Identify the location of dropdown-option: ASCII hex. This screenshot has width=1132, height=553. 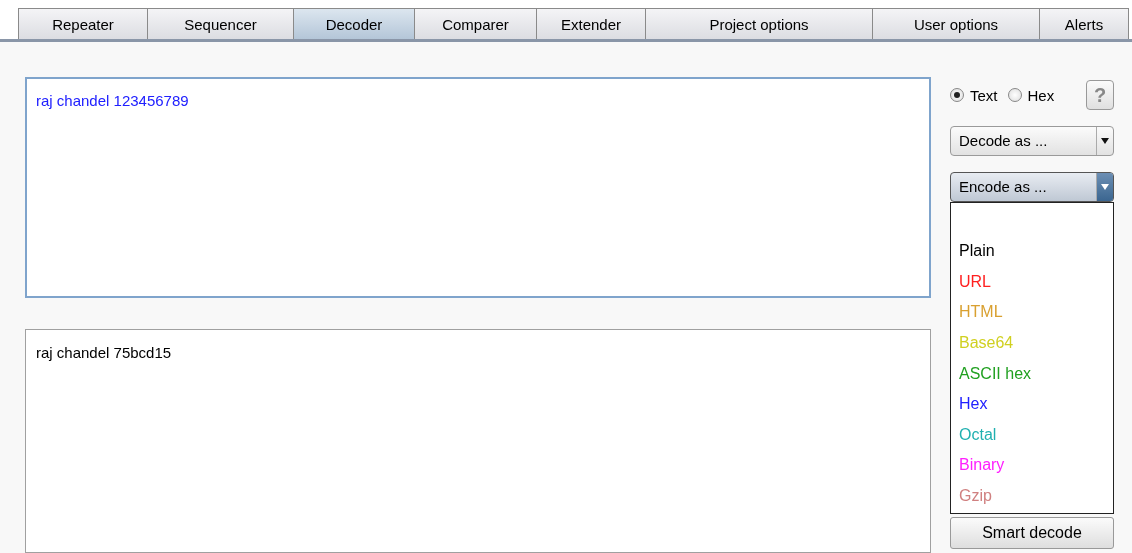
(1032, 373).